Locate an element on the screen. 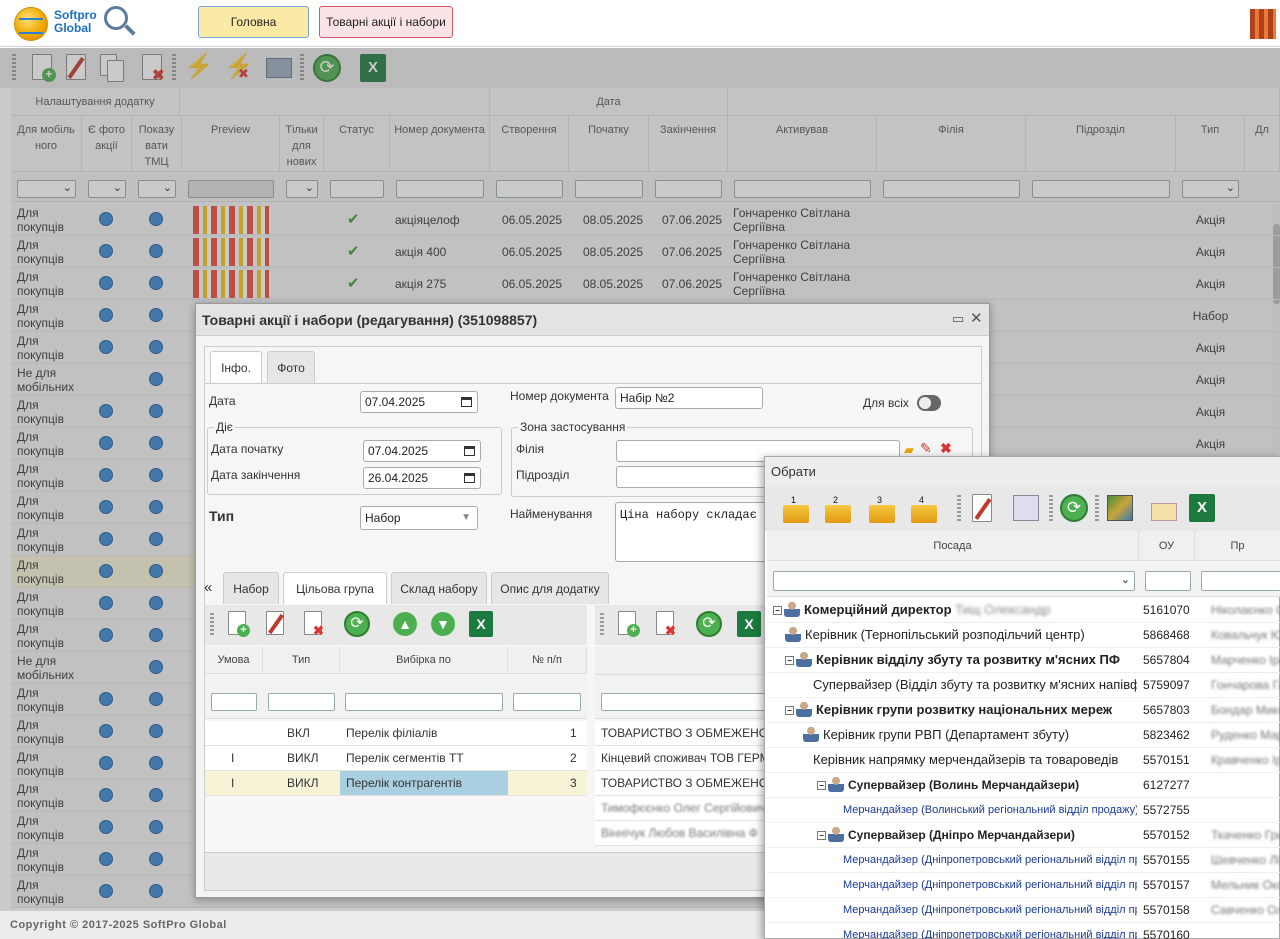 This screenshot has height=939, width=1280. tab-set: Набор is located at coordinates (251, 588).